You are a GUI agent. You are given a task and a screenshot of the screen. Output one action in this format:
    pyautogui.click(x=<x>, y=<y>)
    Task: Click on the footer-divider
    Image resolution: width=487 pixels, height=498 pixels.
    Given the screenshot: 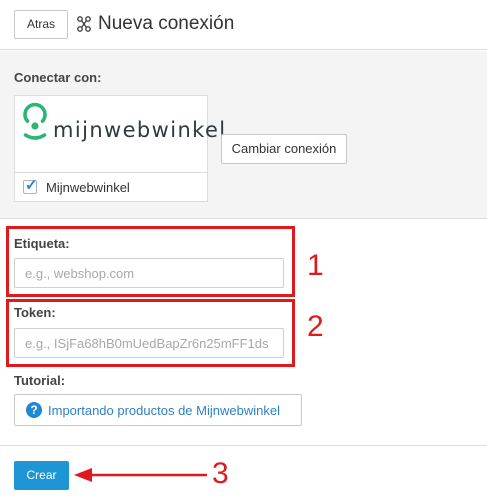 What is the action you would take?
    pyautogui.click(x=243, y=445)
    